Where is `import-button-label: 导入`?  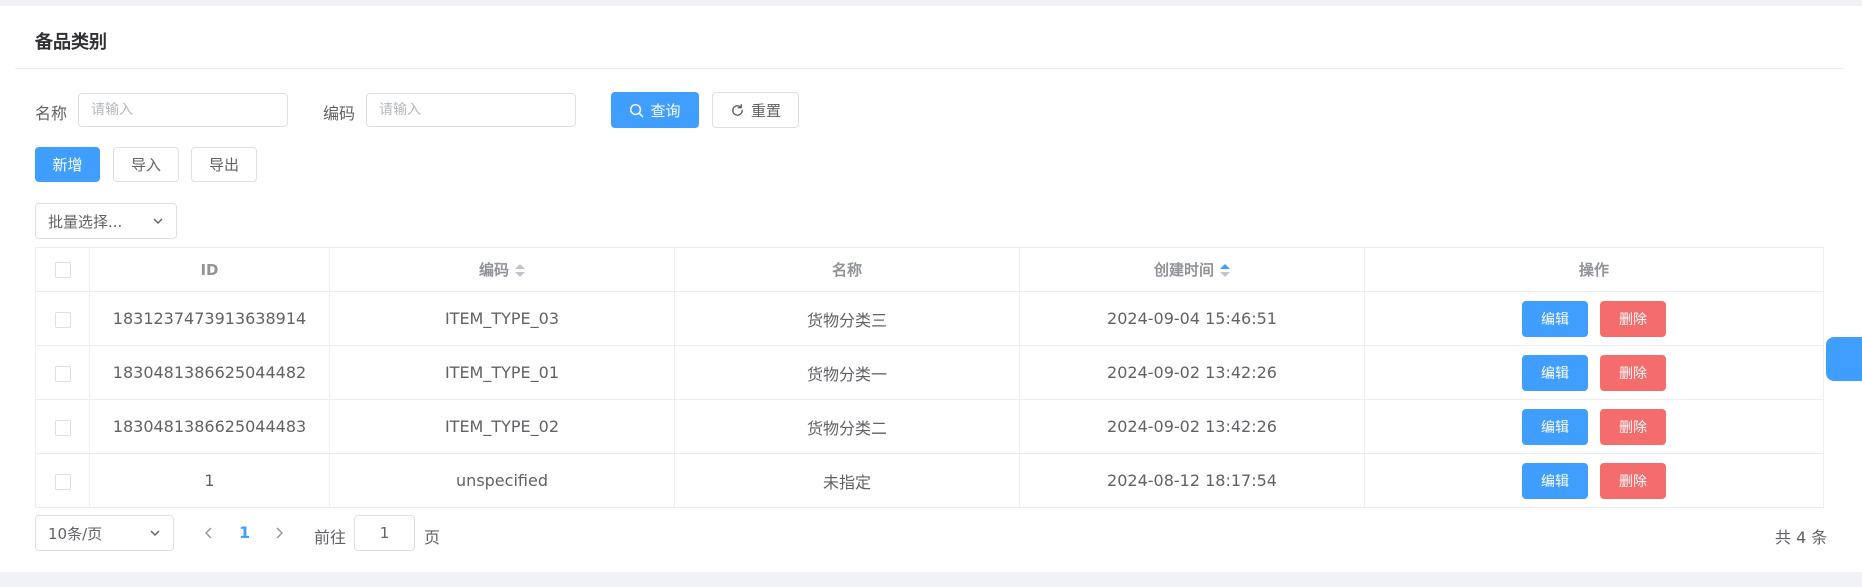
import-button-label: 导入 is located at coordinates (145, 165).